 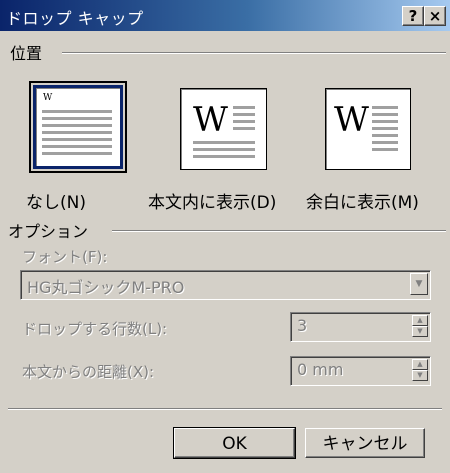 I want to click on bottom-separator, so click(x=225, y=409).